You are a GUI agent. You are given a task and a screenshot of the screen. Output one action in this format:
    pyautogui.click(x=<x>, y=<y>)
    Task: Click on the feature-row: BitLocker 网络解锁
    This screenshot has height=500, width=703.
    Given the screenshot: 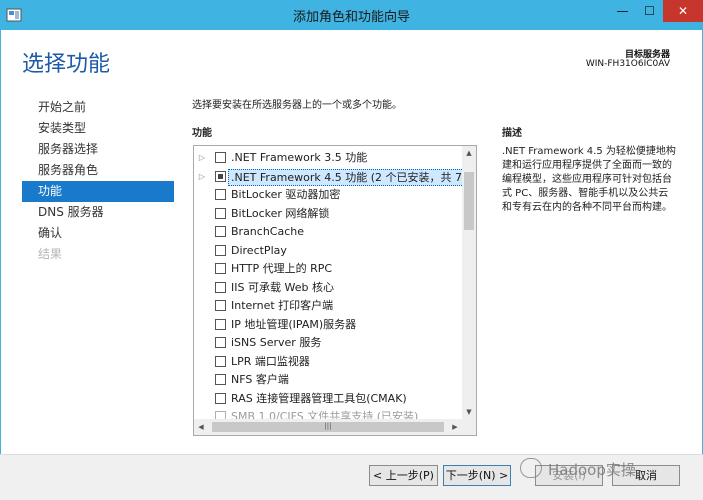 What is the action you would take?
    pyautogui.click(x=328, y=214)
    